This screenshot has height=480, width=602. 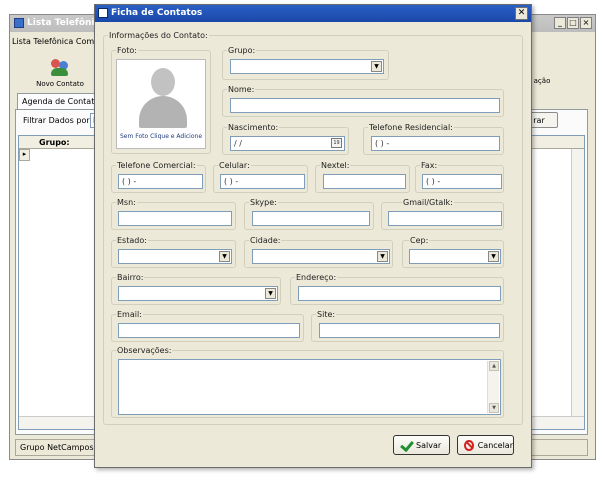 What do you see at coordinates (577, 283) in the screenshot?
I see `grid-vertical-scrollbar` at bounding box center [577, 283].